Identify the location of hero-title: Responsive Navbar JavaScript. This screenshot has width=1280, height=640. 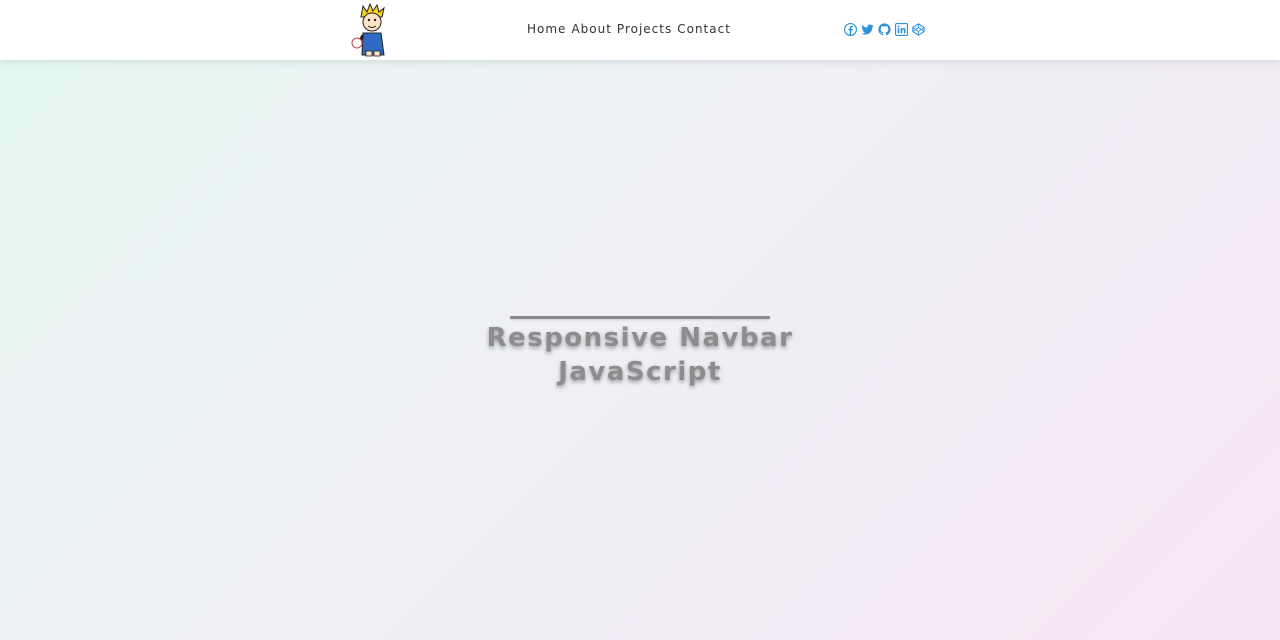
(640, 355).